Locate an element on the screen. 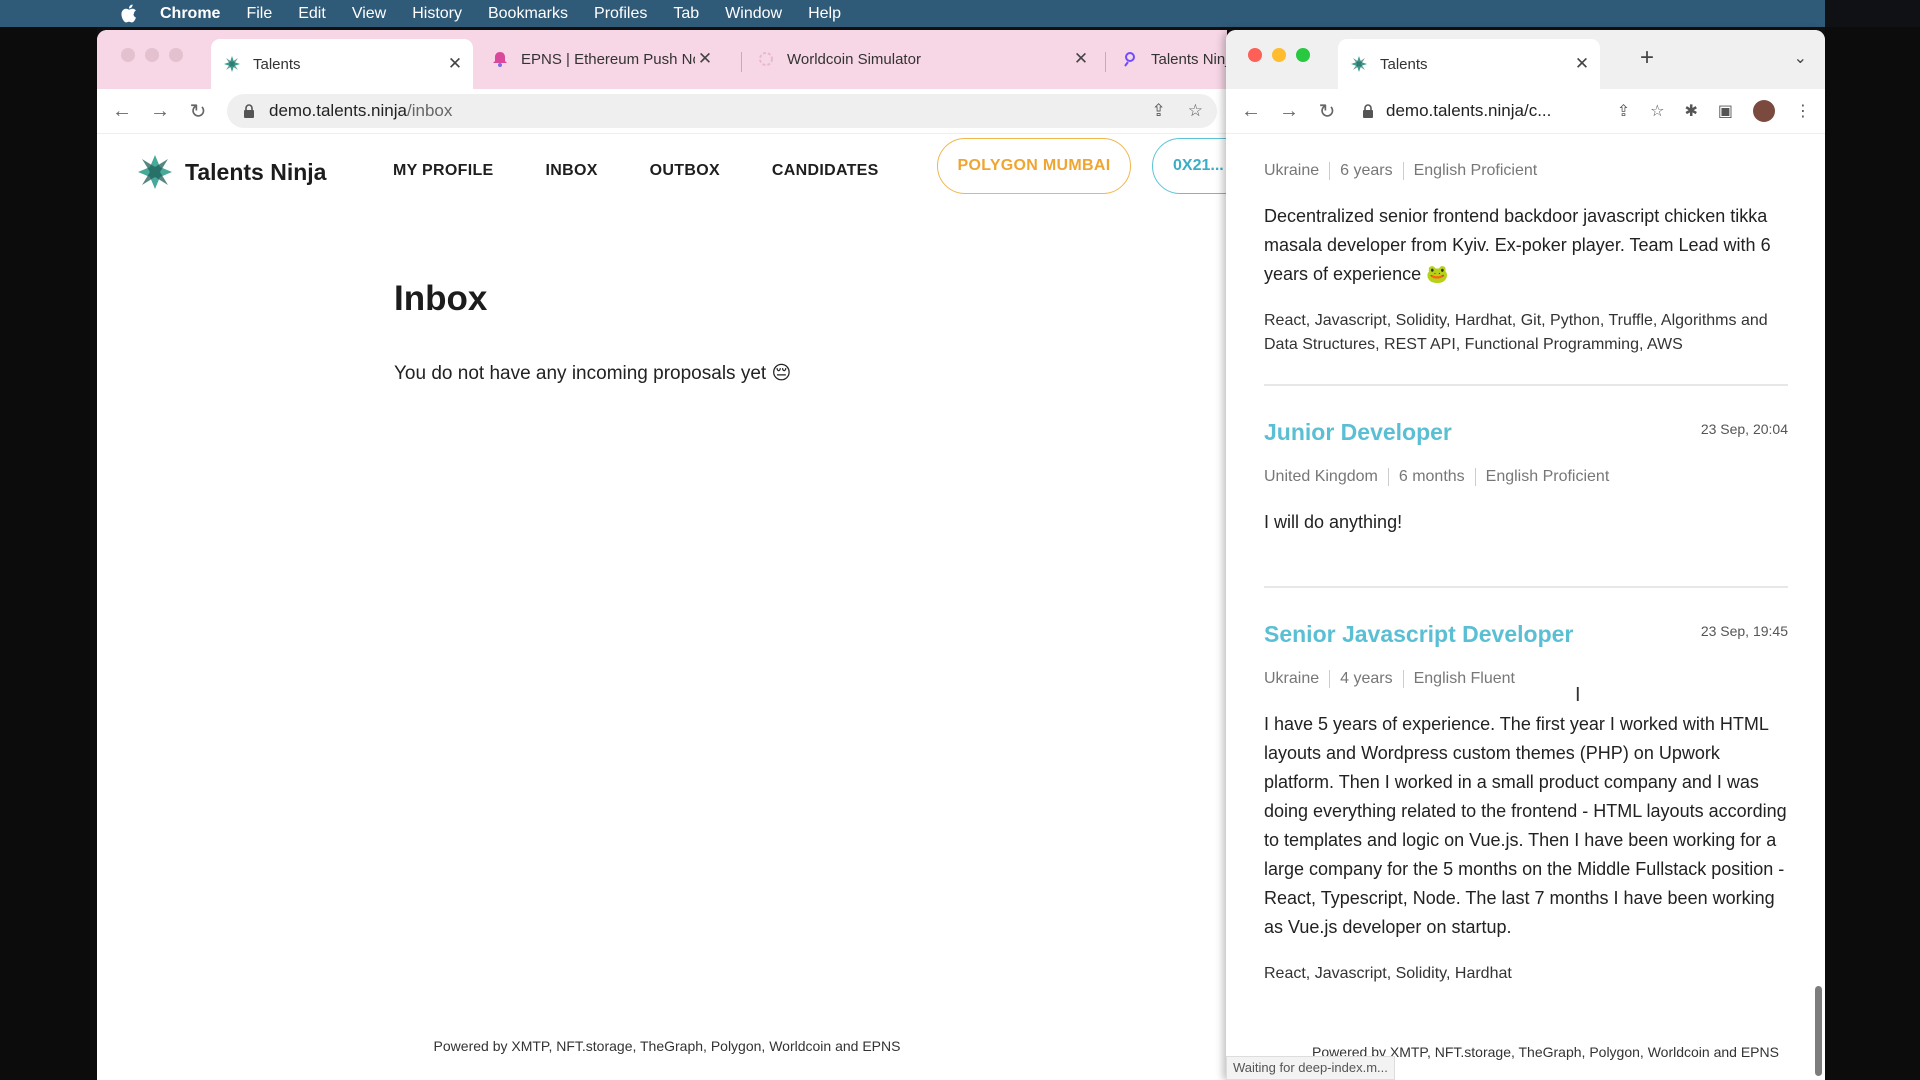 This screenshot has width=1920, height=1080. network-button: POLYGON MUMBAI is located at coordinates (1034, 166).